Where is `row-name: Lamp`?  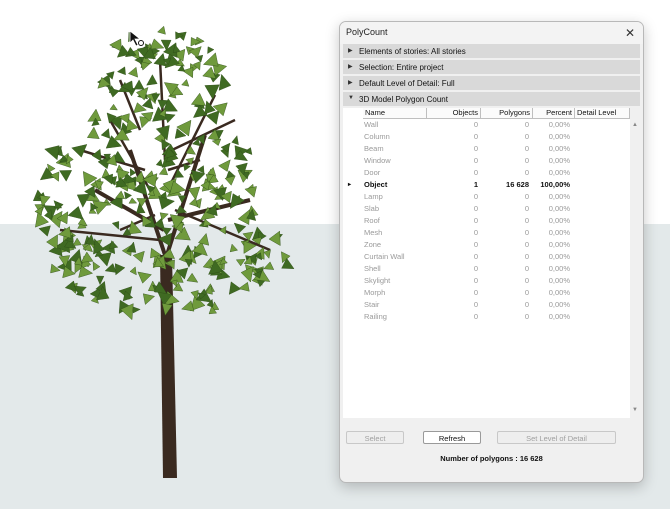 row-name: Lamp is located at coordinates (373, 196).